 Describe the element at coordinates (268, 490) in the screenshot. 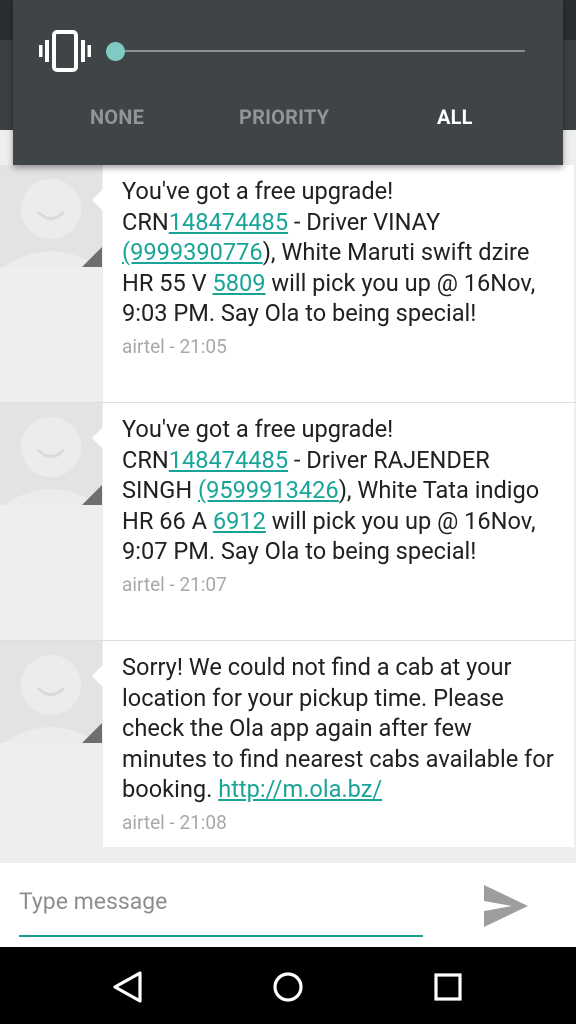

I see `message-link: (9599913426` at that location.